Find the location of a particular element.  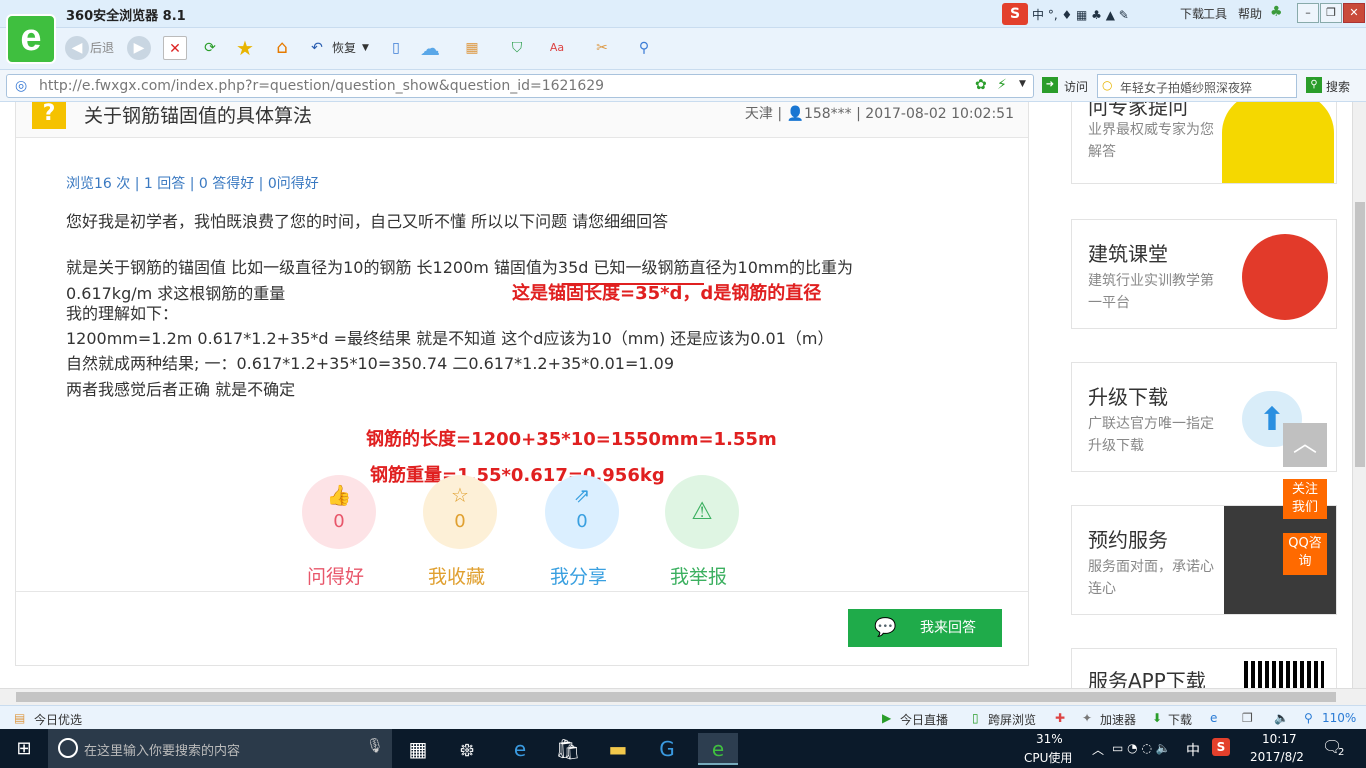

zoom-icon: ⚲ is located at coordinates (1308, 718).